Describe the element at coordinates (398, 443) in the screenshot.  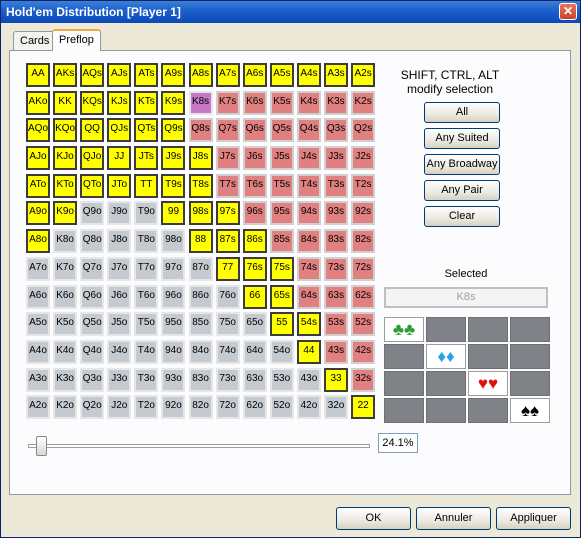
I see `range-percent-field: 24.1%` at that location.